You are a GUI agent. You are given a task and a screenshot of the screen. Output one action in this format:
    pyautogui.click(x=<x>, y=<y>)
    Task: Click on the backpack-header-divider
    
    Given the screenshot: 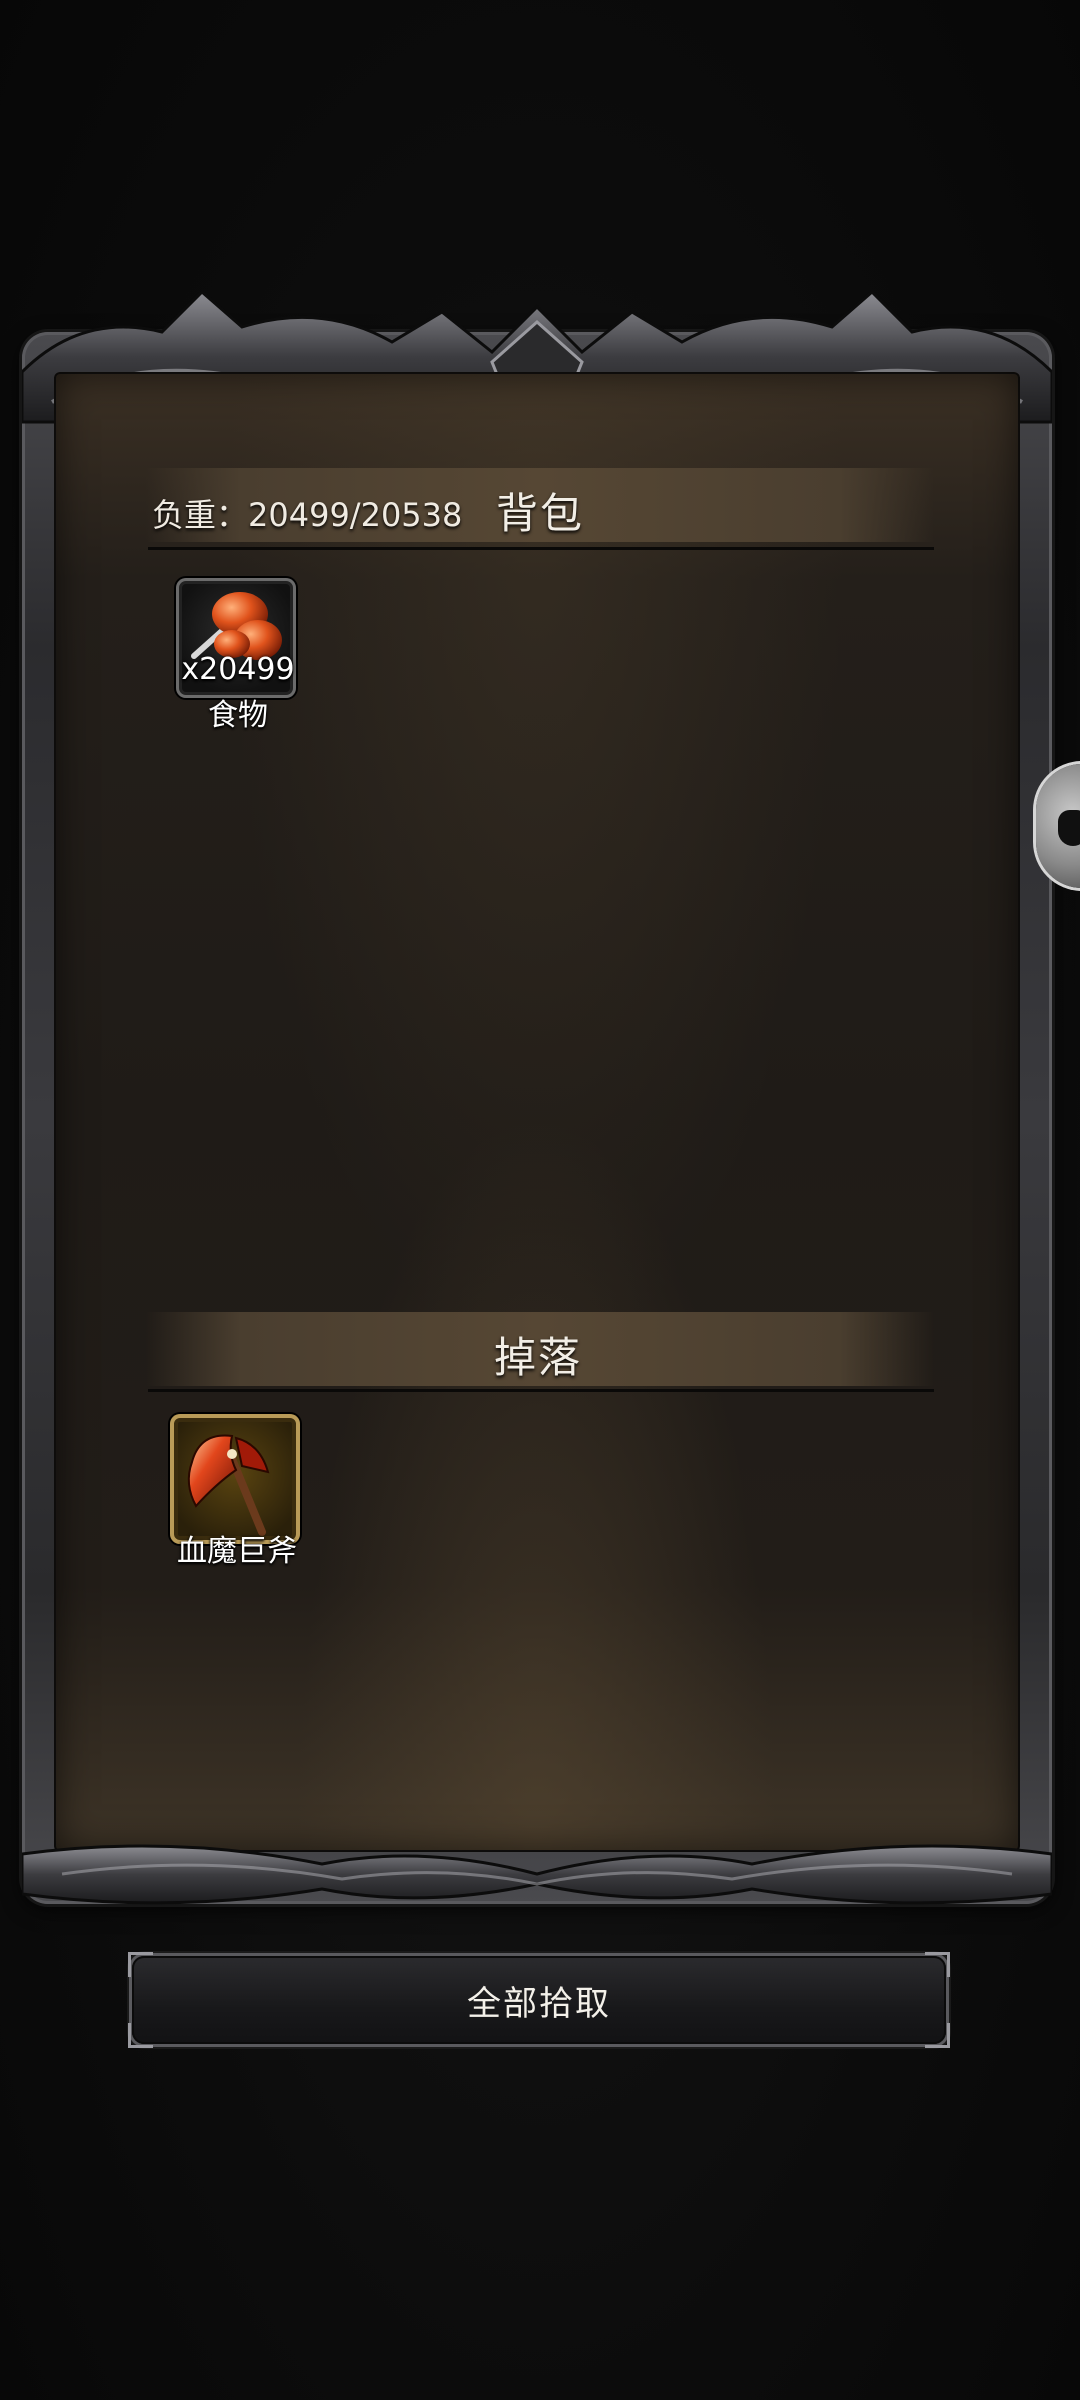 What is the action you would take?
    pyautogui.click(x=541, y=548)
    